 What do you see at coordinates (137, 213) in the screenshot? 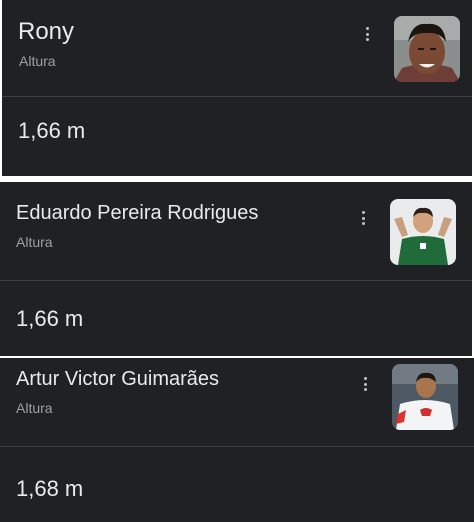
I see `entity-name: Eduardo Pereira Rodrigues` at bounding box center [137, 213].